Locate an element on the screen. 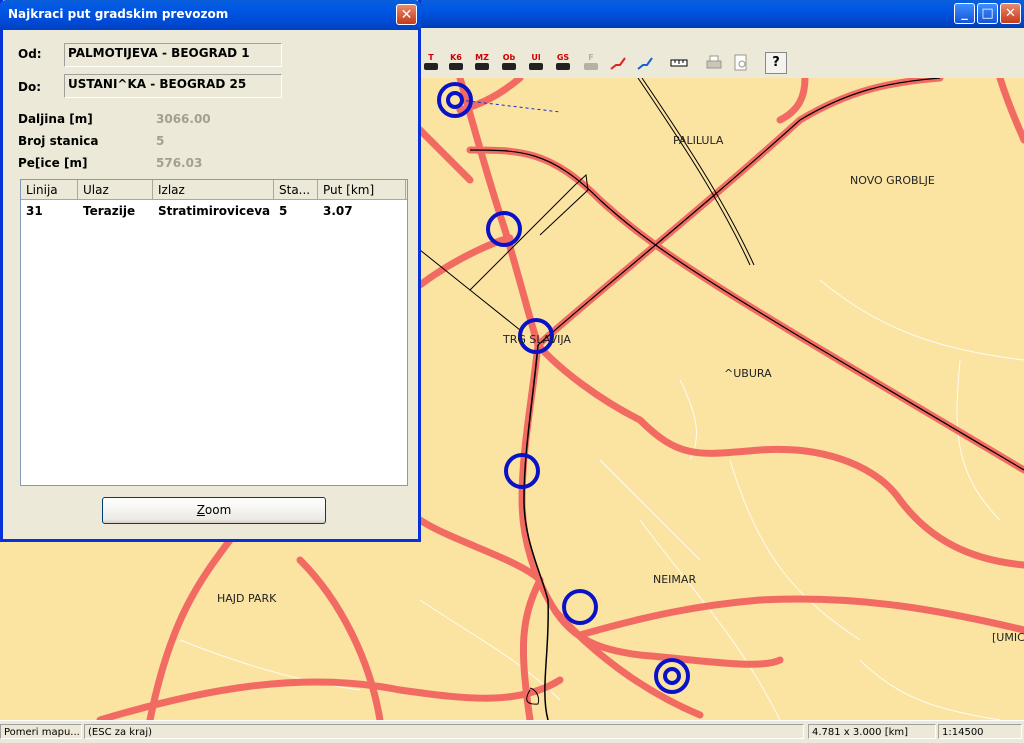  filter-button-ul: Ul is located at coordinates (536, 63).